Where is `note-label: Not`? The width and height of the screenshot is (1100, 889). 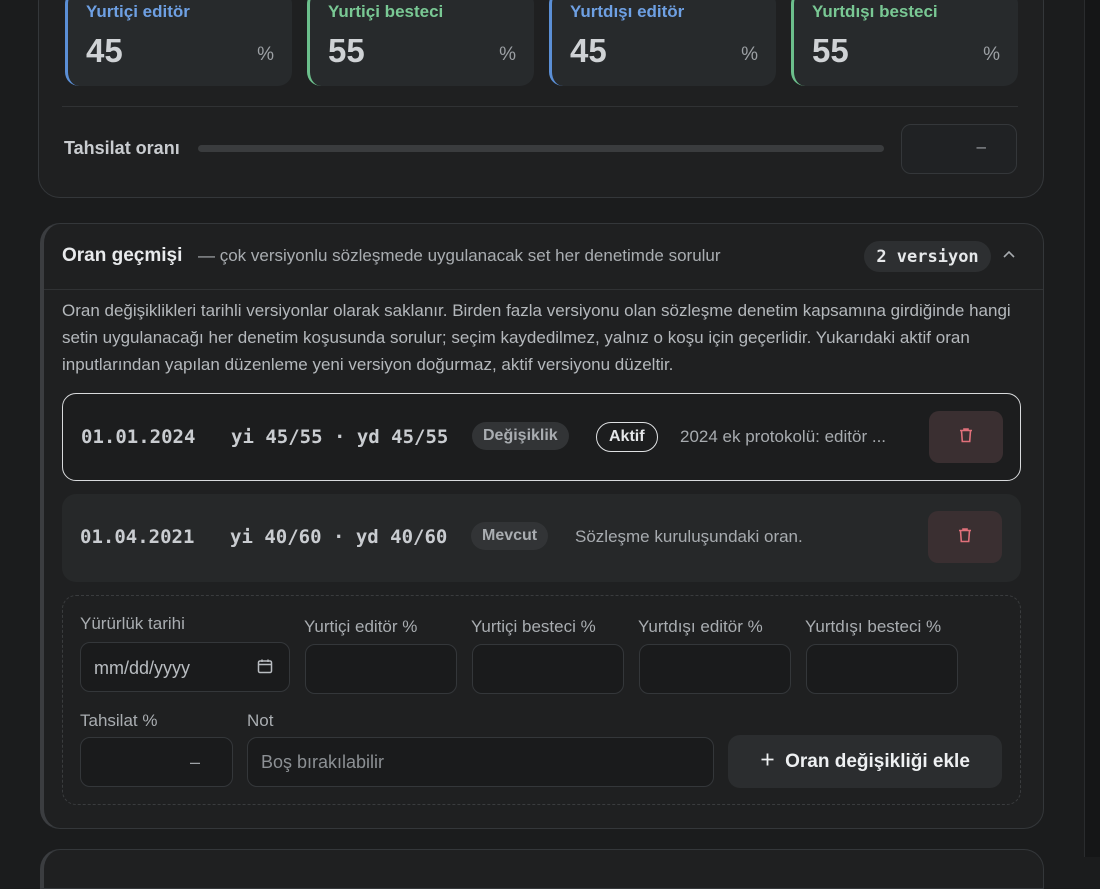 note-label: Not is located at coordinates (260, 720).